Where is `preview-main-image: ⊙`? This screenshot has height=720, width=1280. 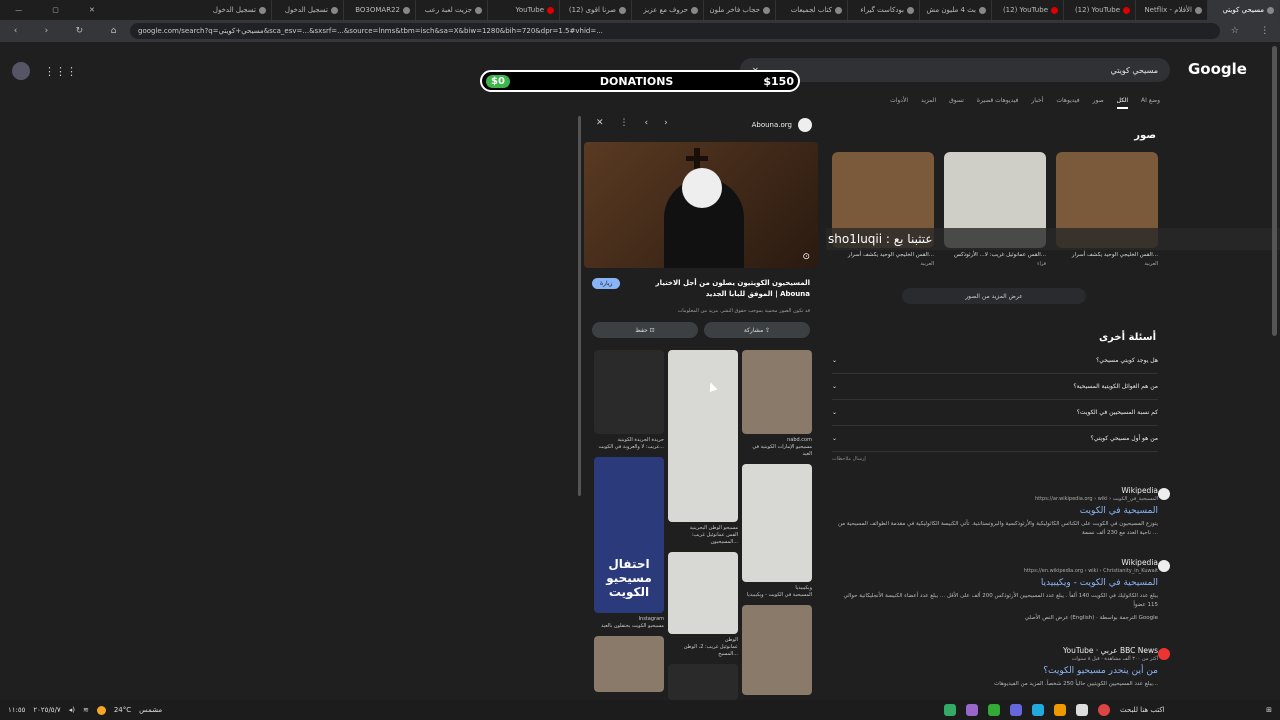
preview-main-image: ⊙ is located at coordinates (701, 205).